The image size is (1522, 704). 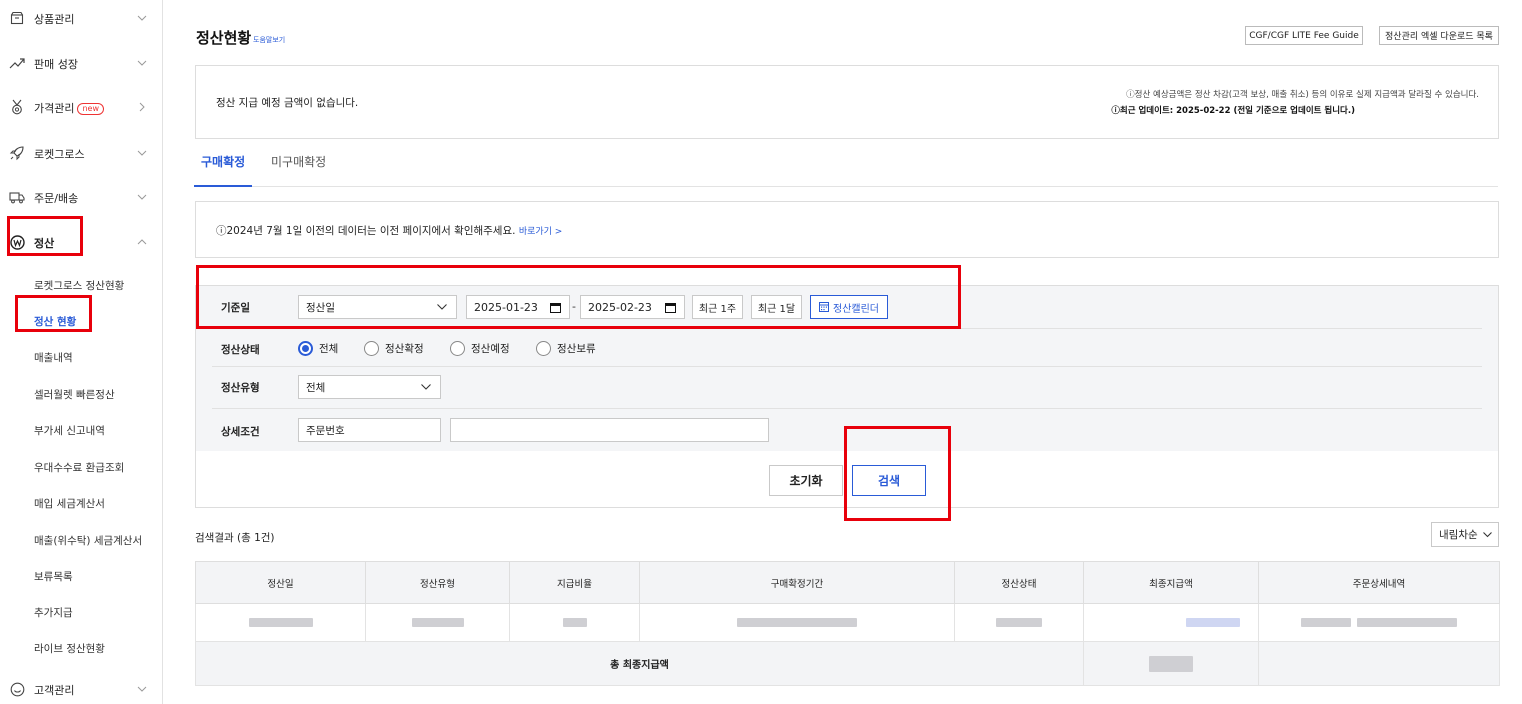 I want to click on search-button: 검색, so click(x=889, y=480).